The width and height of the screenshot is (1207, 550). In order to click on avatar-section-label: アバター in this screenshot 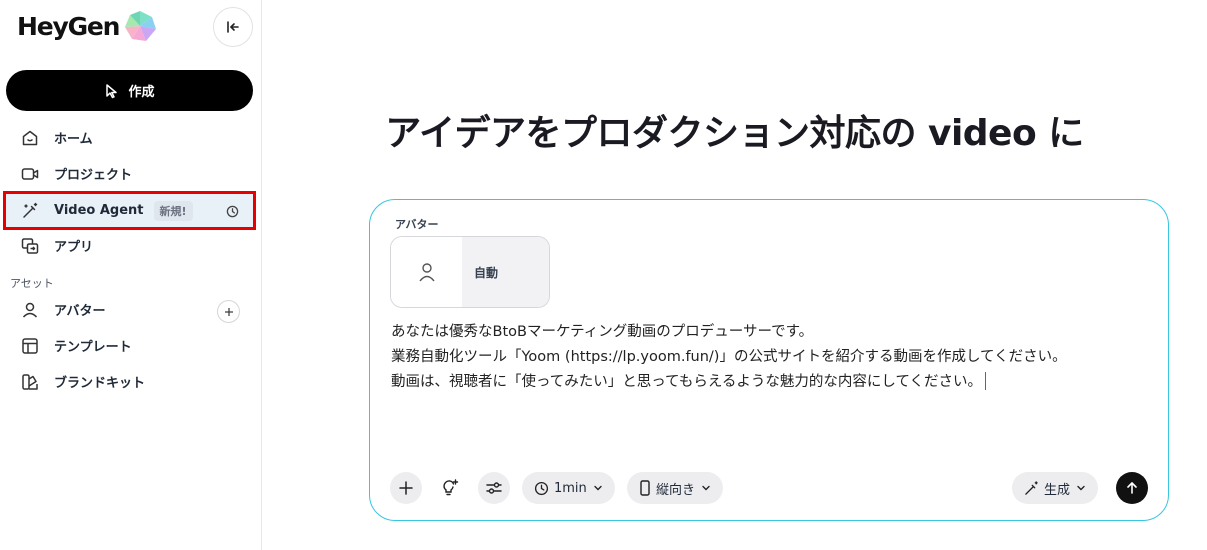, I will do `click(417, 224)`.